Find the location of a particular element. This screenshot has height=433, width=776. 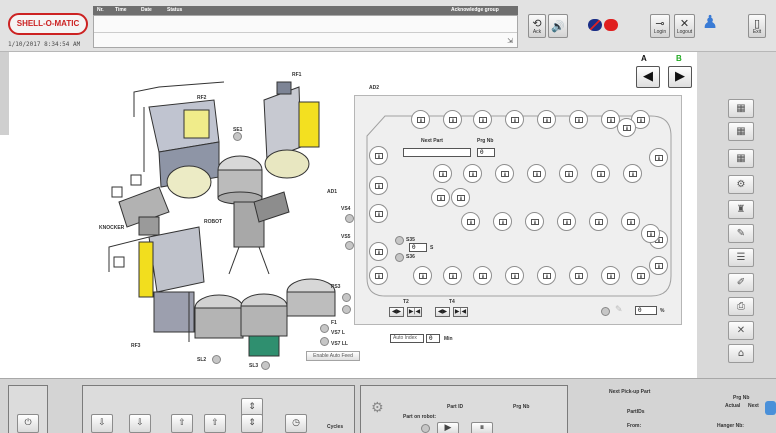

nav-prev-button: ◀ is located at coordinates (648, 77).